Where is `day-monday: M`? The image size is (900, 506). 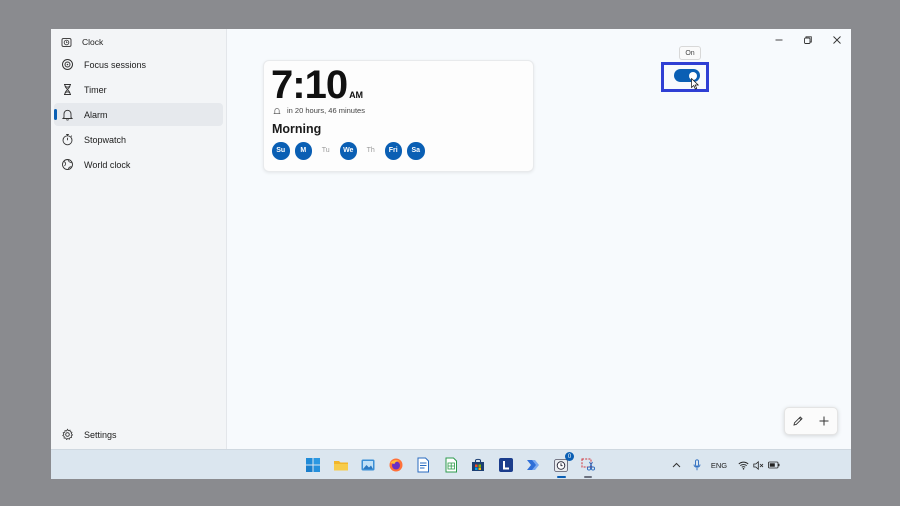
day-monday: M is located at coordinates (303, 151).